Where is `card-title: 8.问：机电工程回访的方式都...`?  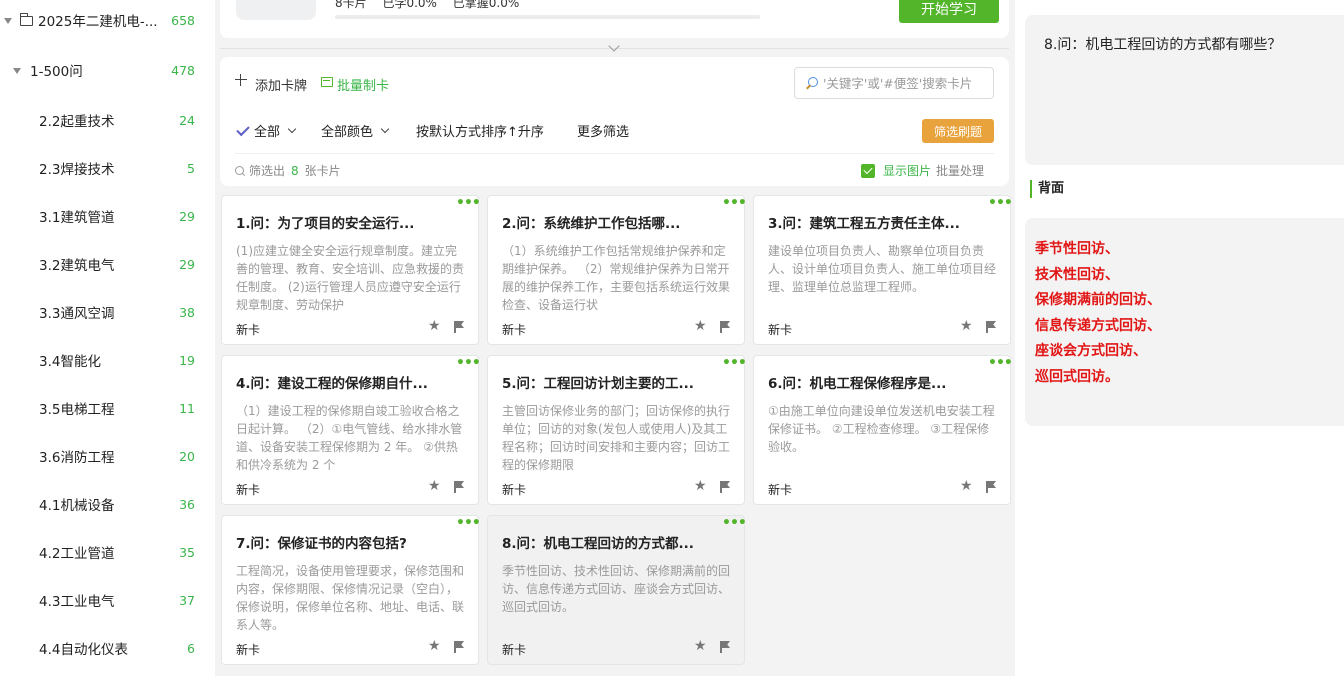
card-title: 8.问：机电工程回访的方式都... is located at coordinates (598, 544).